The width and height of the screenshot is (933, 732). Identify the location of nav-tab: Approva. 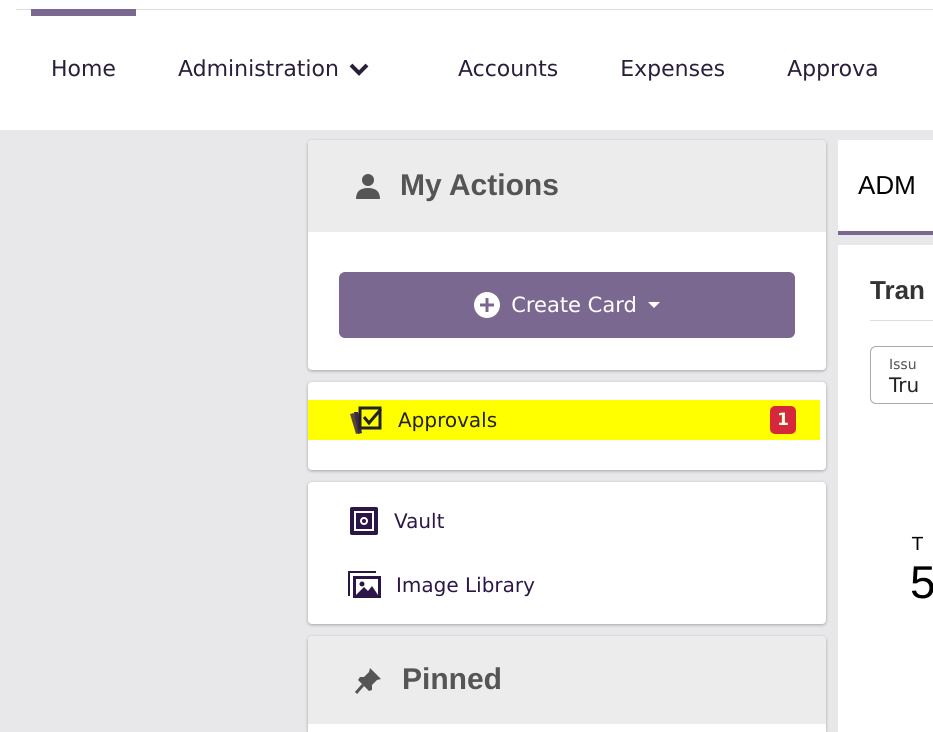
(833, 69).